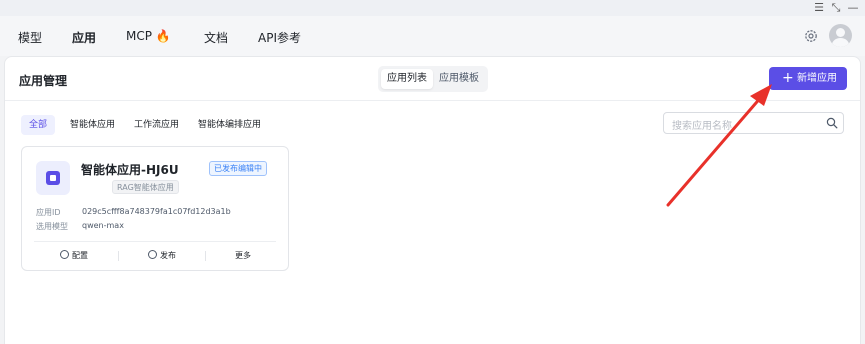 Image resolution: width=865 pixels, height=344 pixels. I want to click on configure-icon, so click(64, 254).